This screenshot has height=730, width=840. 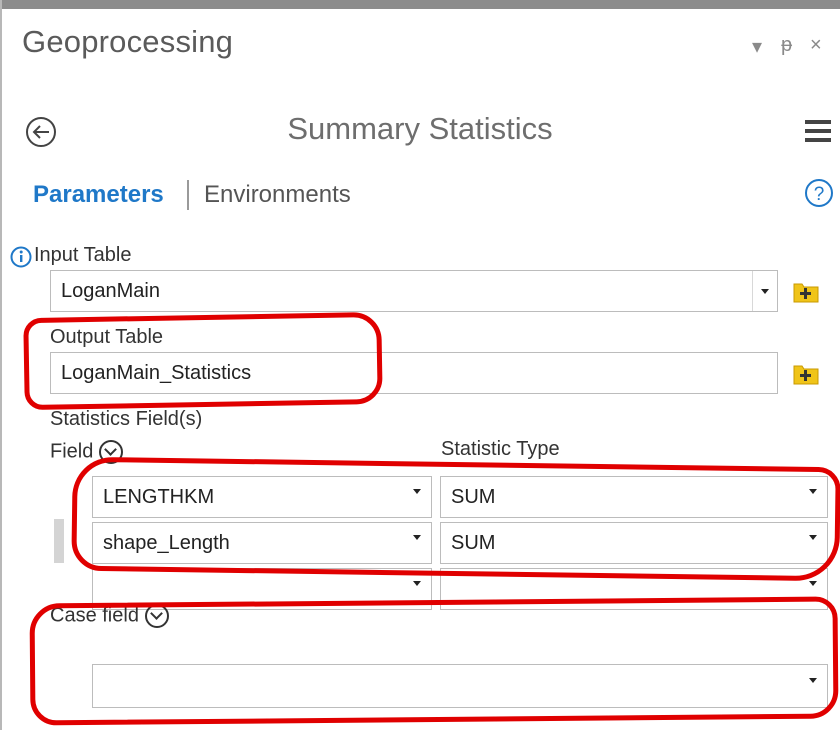 I want to click on pin-icon: ᵽ, so click(x=786, y=45).